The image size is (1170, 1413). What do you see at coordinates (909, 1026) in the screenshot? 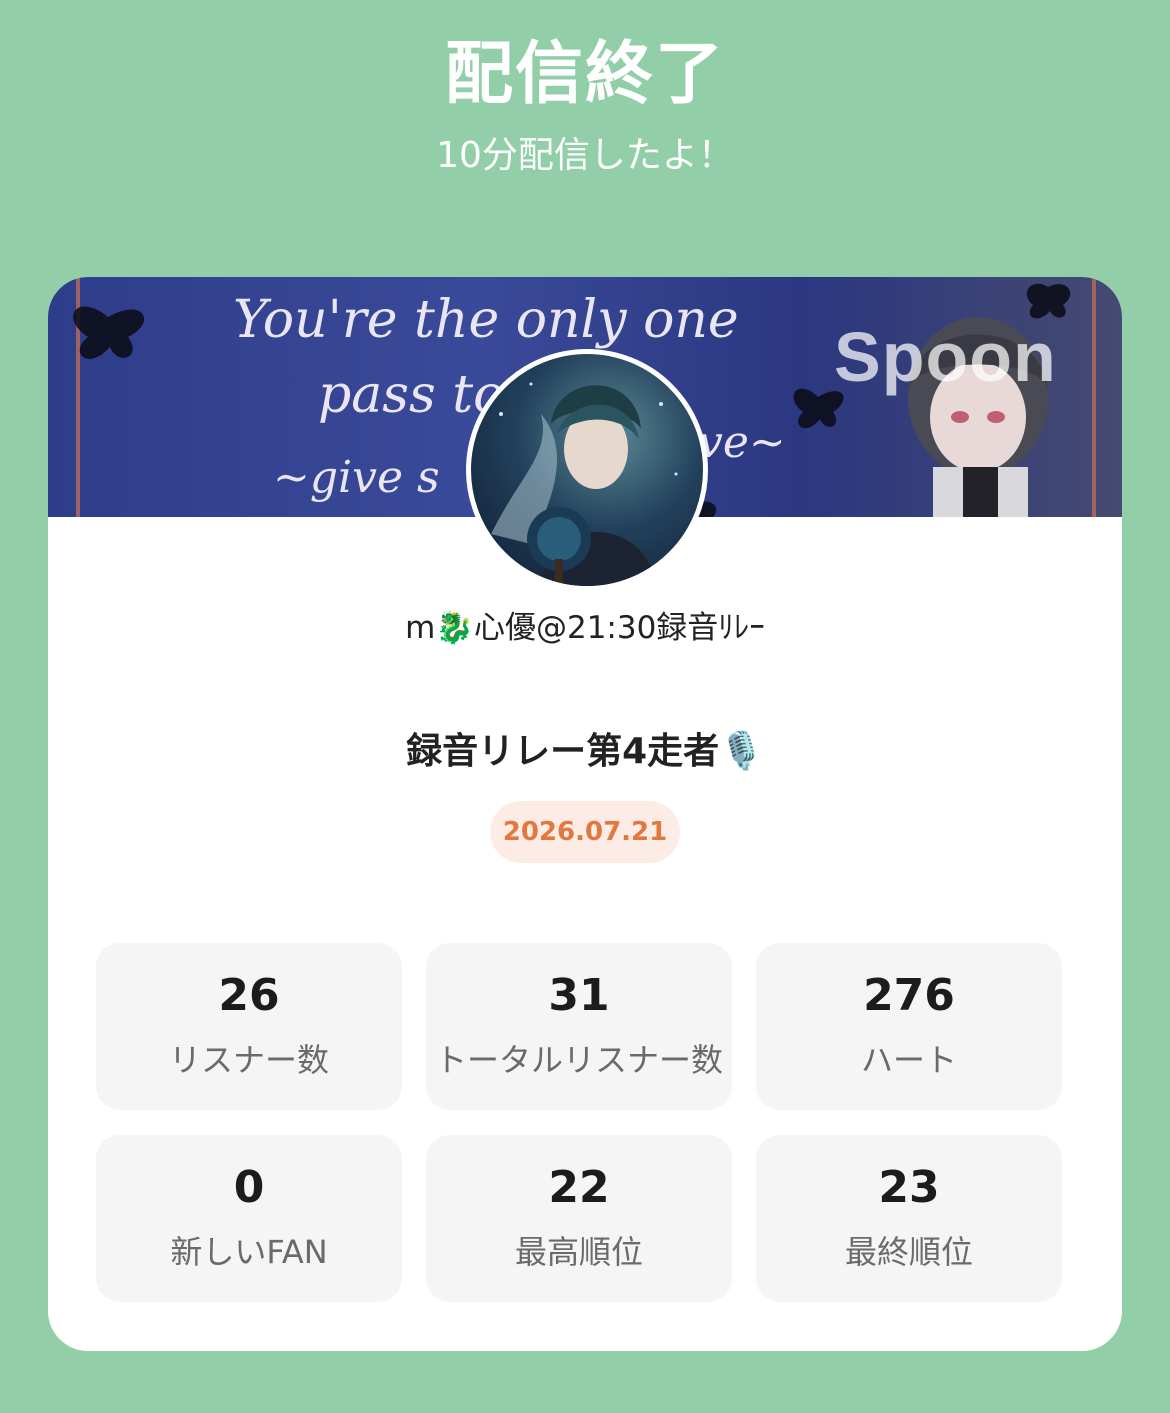
I see `stat-hearts: 276 ハート` at bounding box center [909, 1026].